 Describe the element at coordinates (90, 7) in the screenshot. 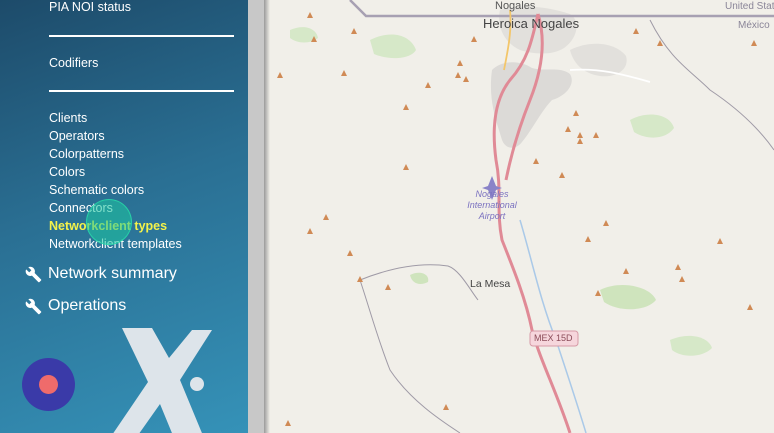

I see `sidebar-item-pia-noi-status: PIA NOI status` at that location.